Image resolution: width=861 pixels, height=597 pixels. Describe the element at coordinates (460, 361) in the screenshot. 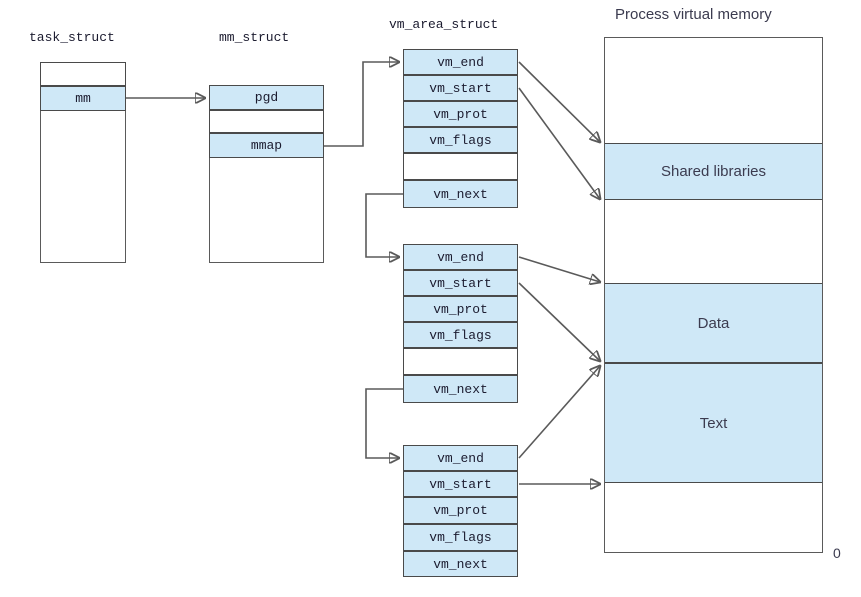

I see `vma2-field-blank` at that location.